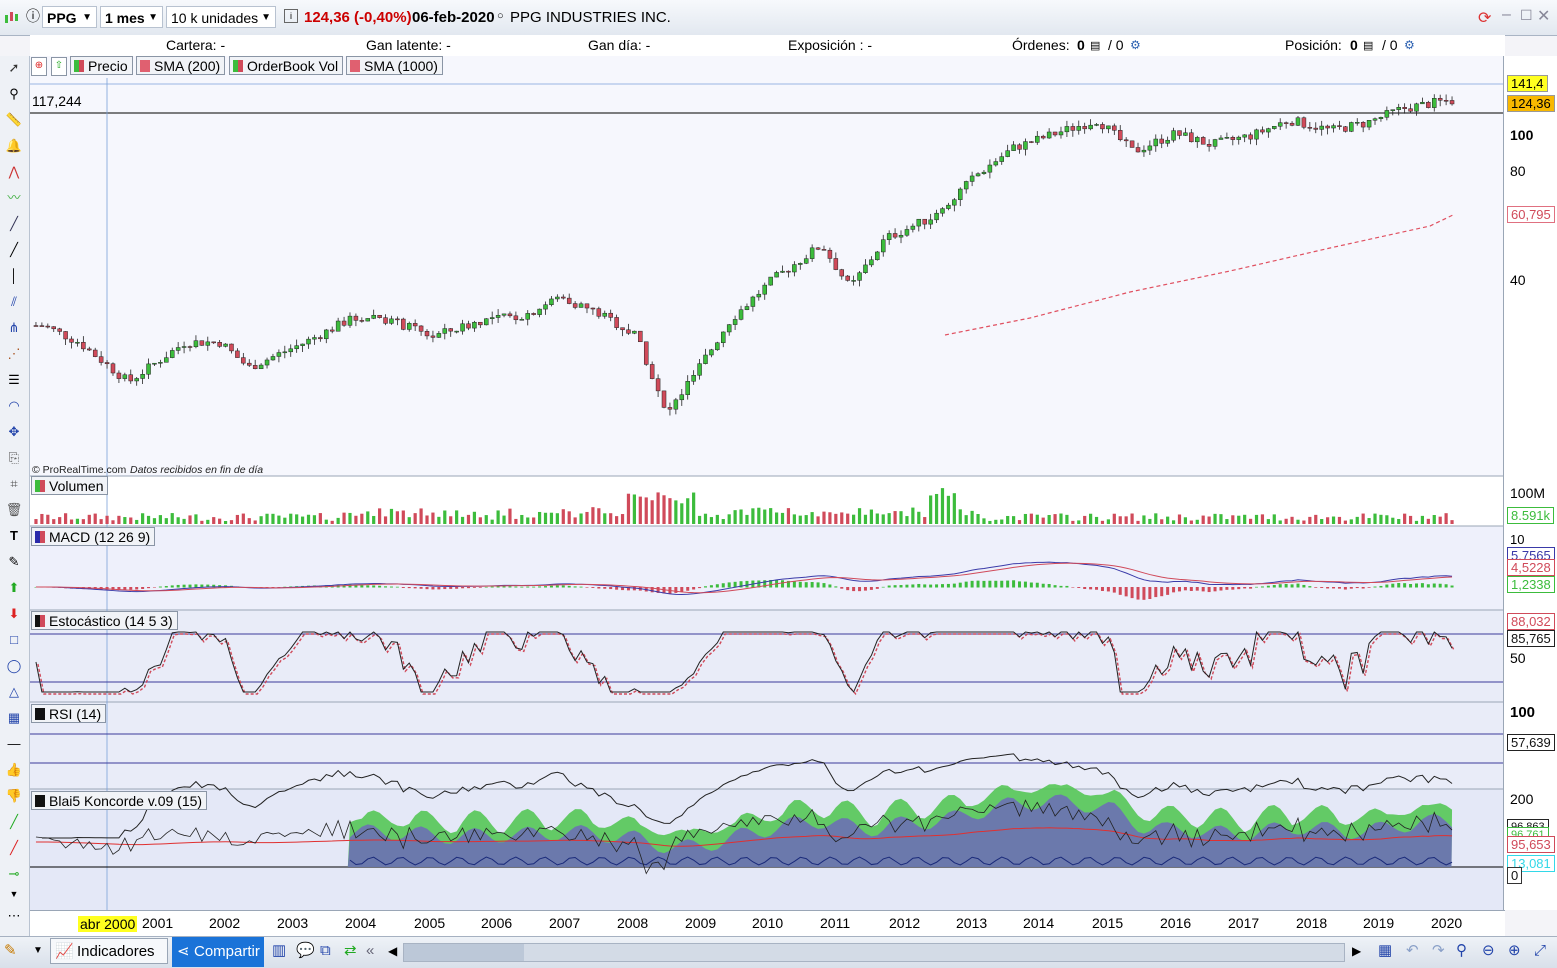  What do you see at coordinates (1526, 15) in the screenshot?
I see `maximize-icon: ☐` at bounding box center [1526, 15].